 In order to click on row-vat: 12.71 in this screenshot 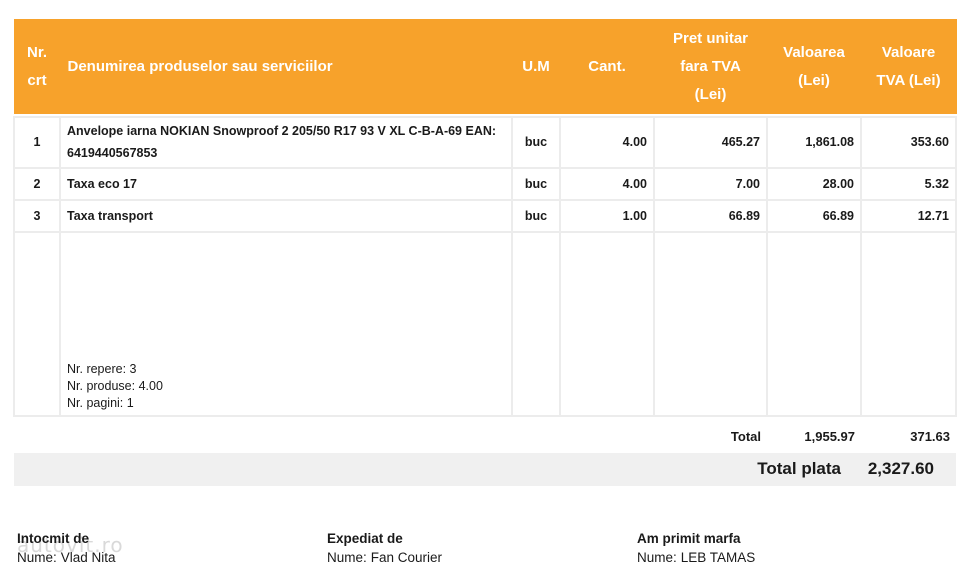, I will do `click(908, 215)`.